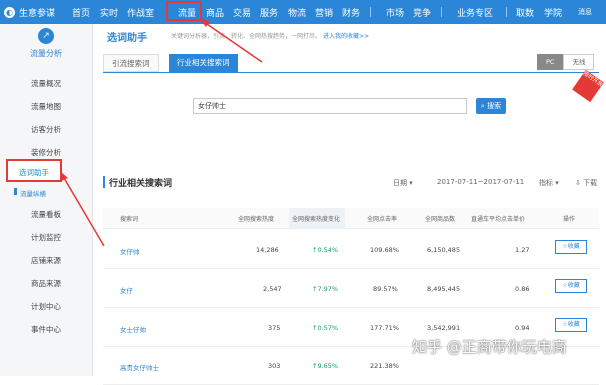  What do you see at coordinates (231, 41) in the screenshot?
I see `arrow-to-traffic` at bounding box center [231, 41].